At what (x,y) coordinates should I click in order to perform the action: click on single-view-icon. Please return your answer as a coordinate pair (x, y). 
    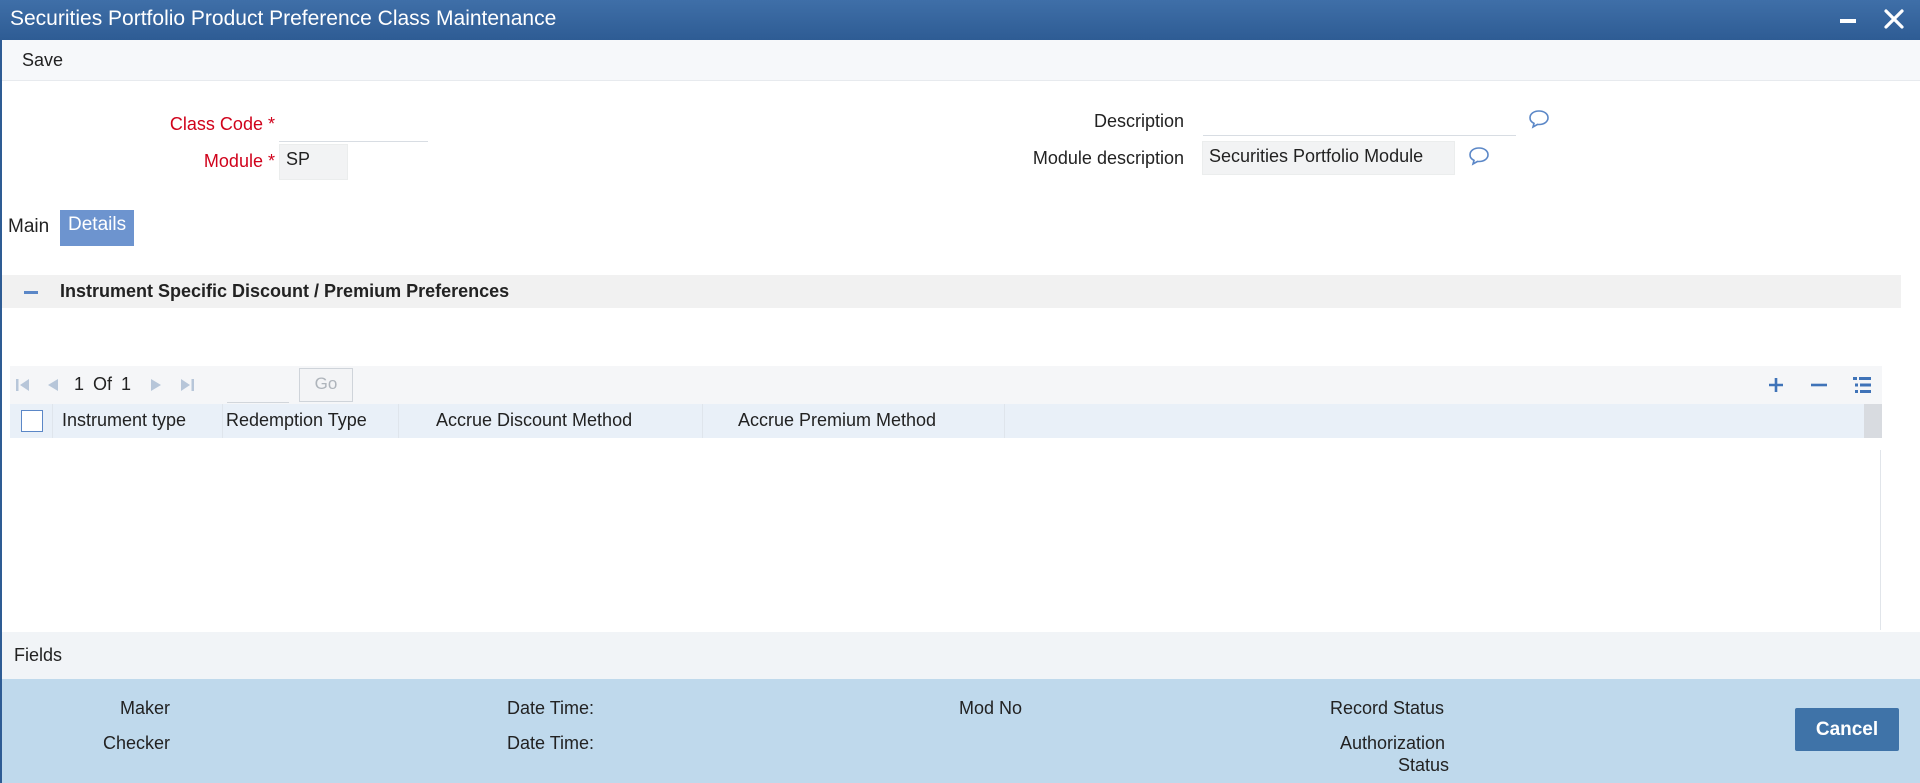
    Looking at the image, I should click on (1862, 385).